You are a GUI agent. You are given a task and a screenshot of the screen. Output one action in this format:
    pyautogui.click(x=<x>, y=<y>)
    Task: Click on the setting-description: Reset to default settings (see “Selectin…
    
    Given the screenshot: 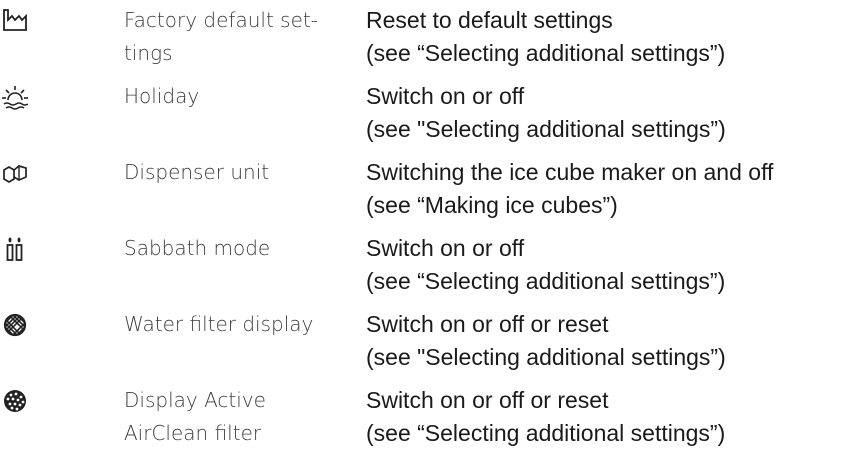 What is the action you would take?
    pyautogui.click(x=606, y=37)
    